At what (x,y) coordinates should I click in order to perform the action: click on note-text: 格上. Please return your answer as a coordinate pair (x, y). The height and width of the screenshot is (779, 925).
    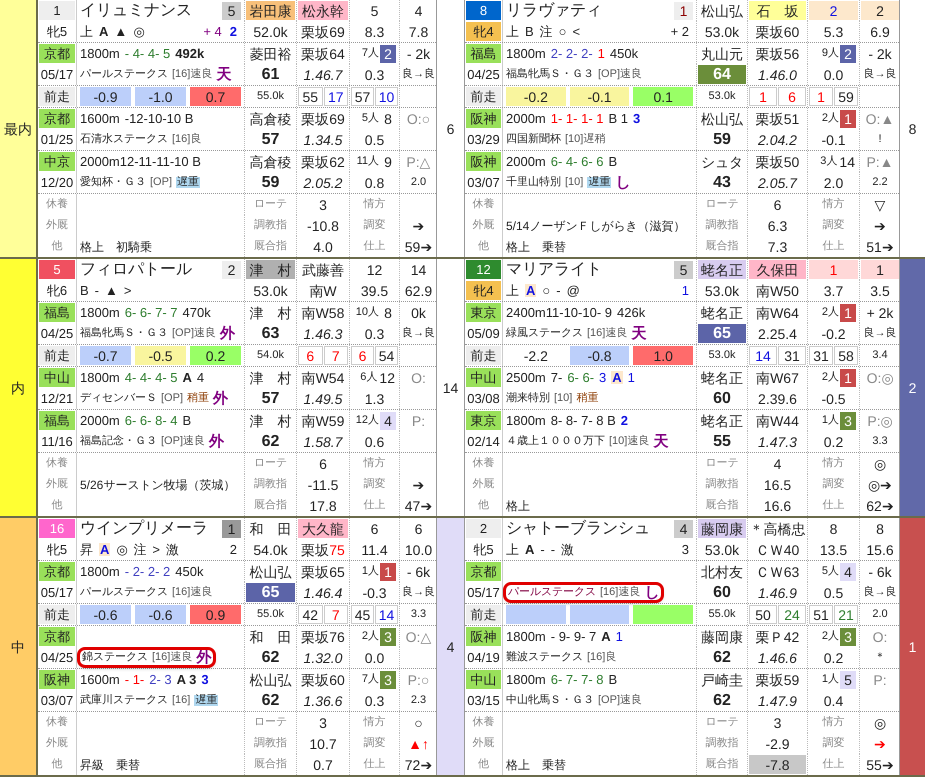
    Looking at the image, I should click on (518, 506).